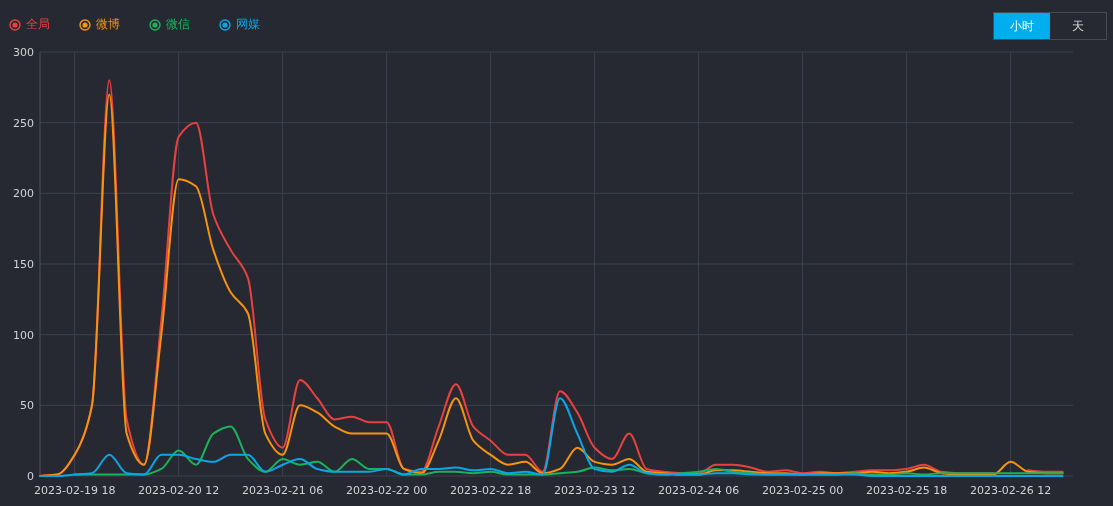 The height and width of the screenshot is (506, 1113). Describe the element at coordinates (386, 490) in the screenshot. I see `x-axis-label: 2023-02-22 00` at that location.